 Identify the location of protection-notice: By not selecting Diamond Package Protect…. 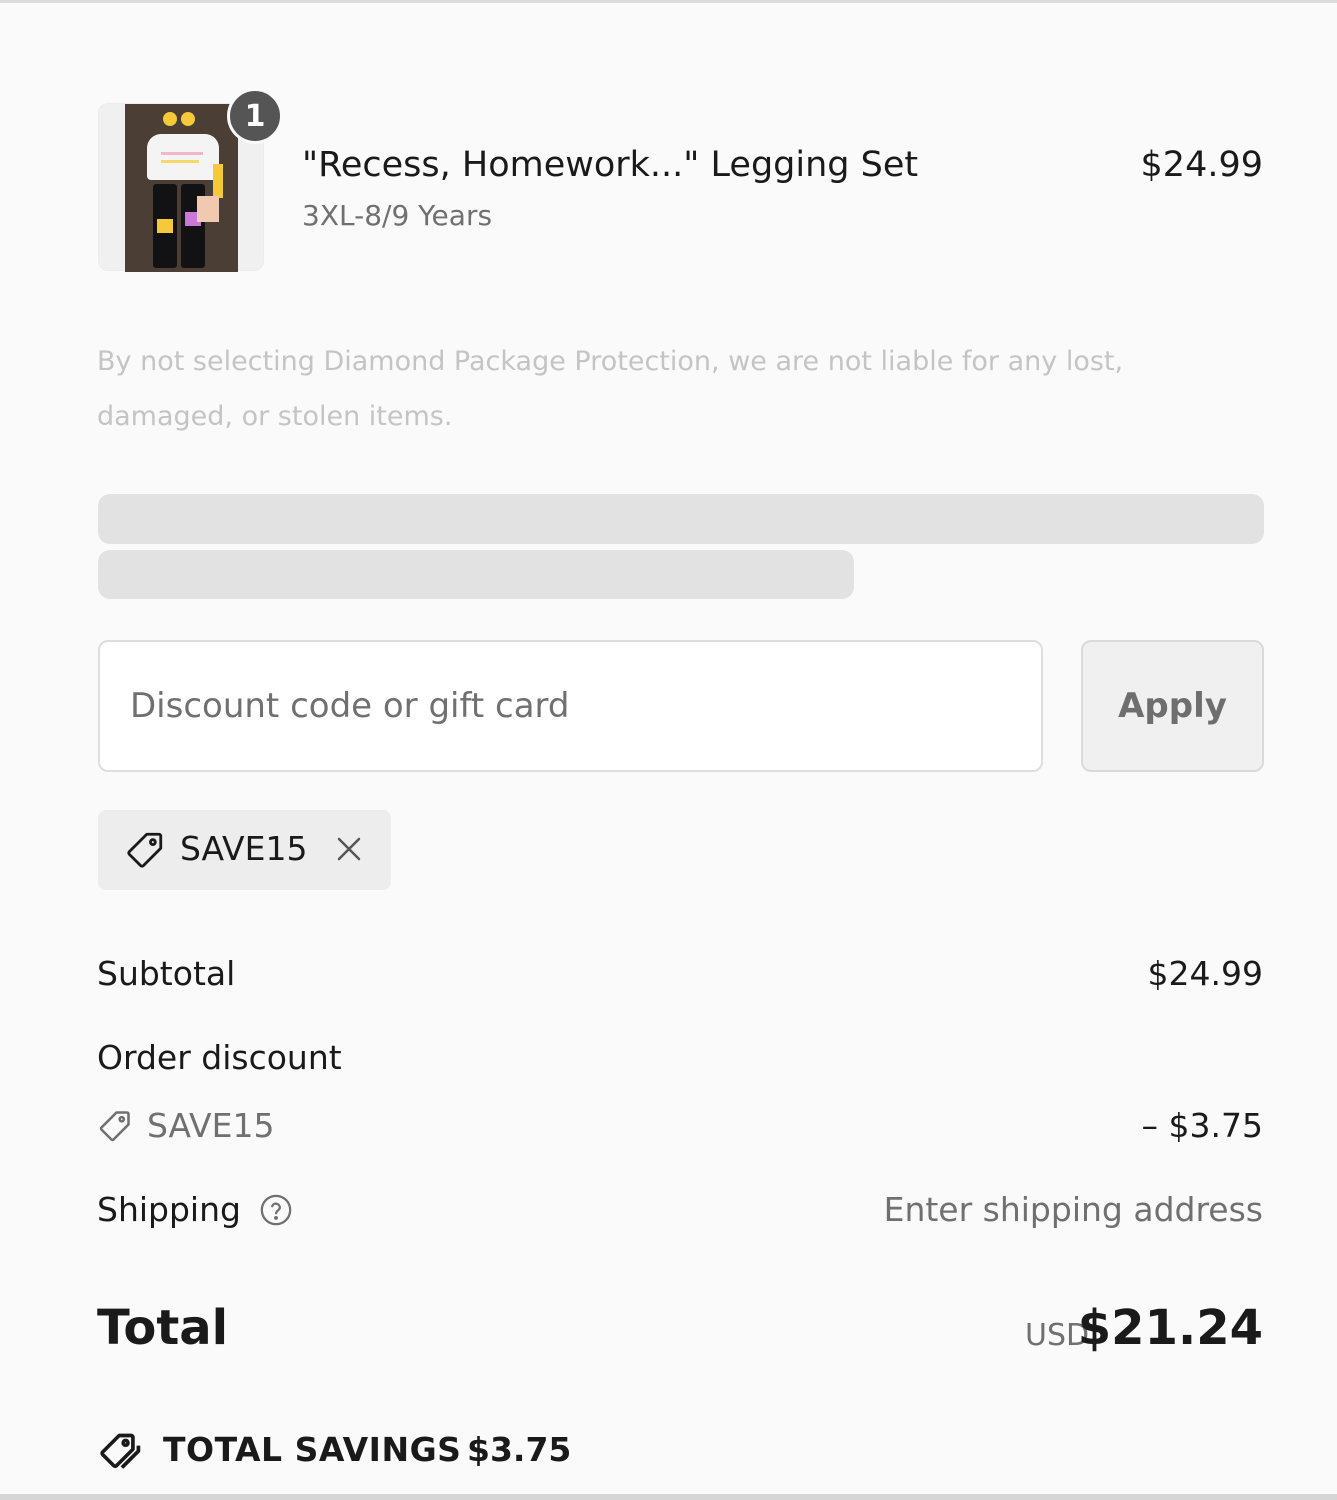
(610, 389).